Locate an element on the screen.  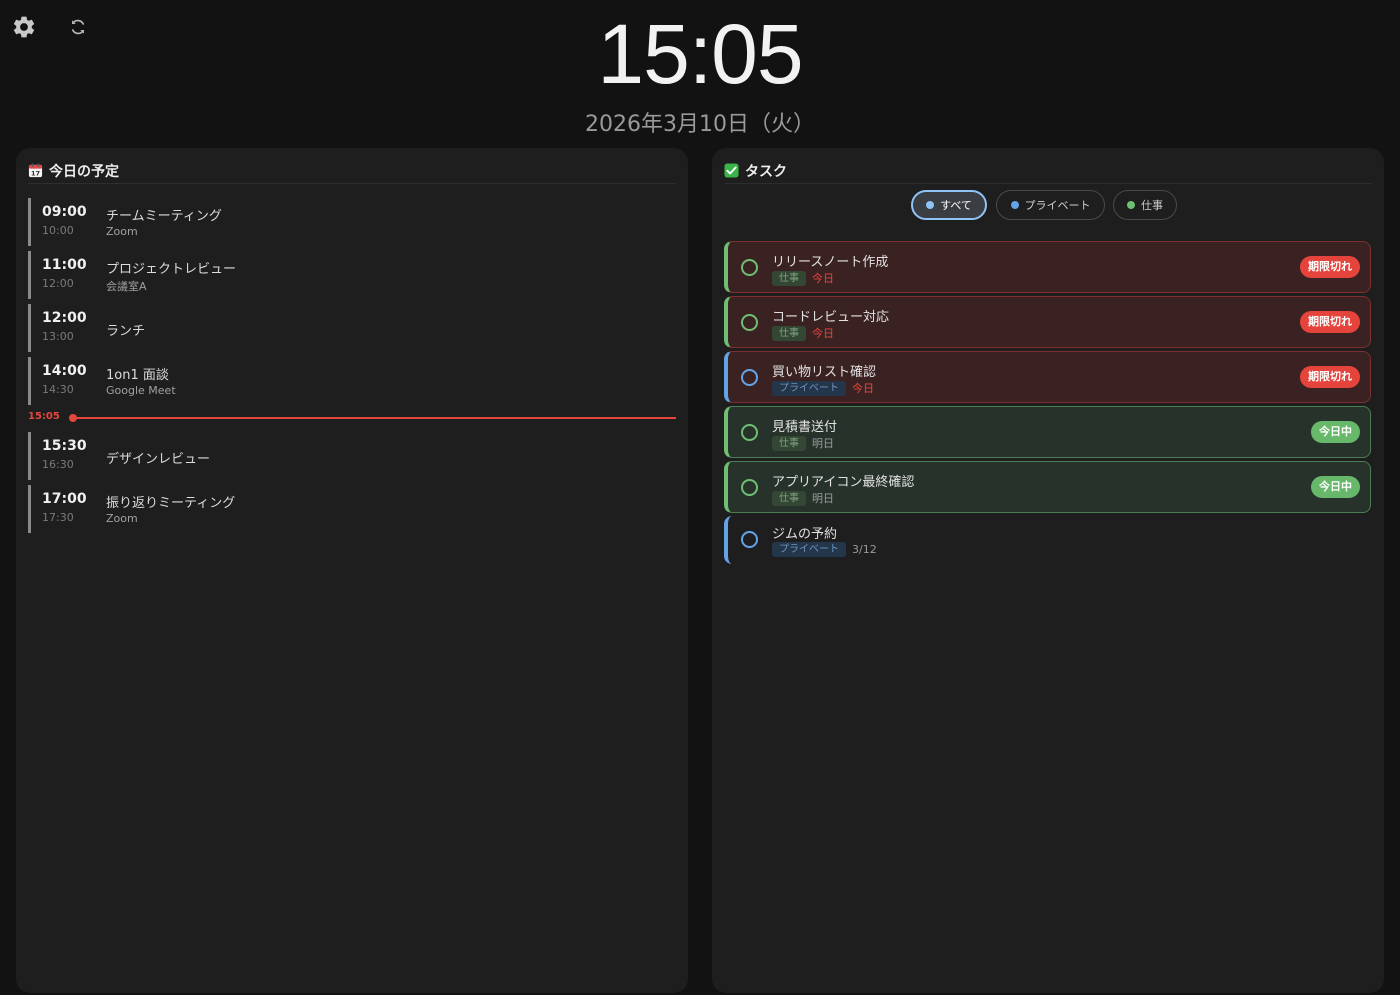
event-item: 12:00 13:00 ランチ is located at coordinates (352, 328).